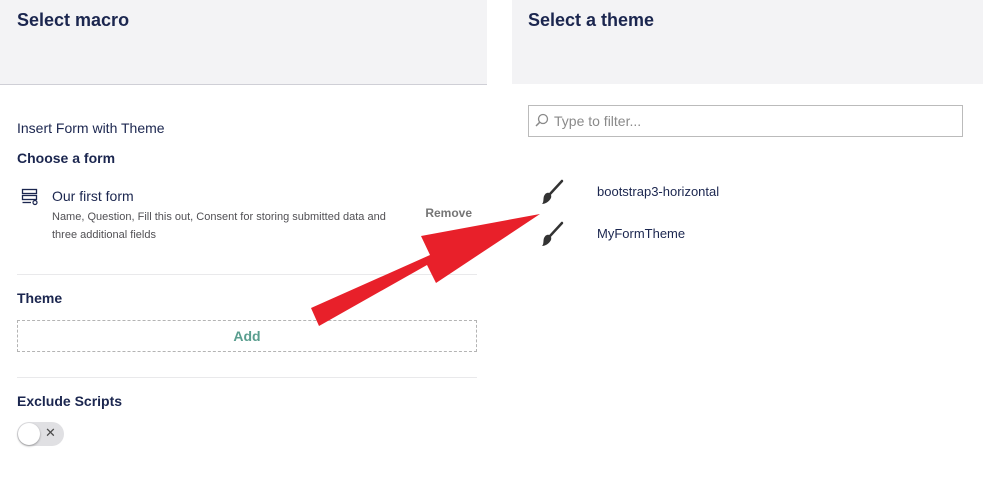  I want to click on panel-title: Select a theme, so click(591, 20).